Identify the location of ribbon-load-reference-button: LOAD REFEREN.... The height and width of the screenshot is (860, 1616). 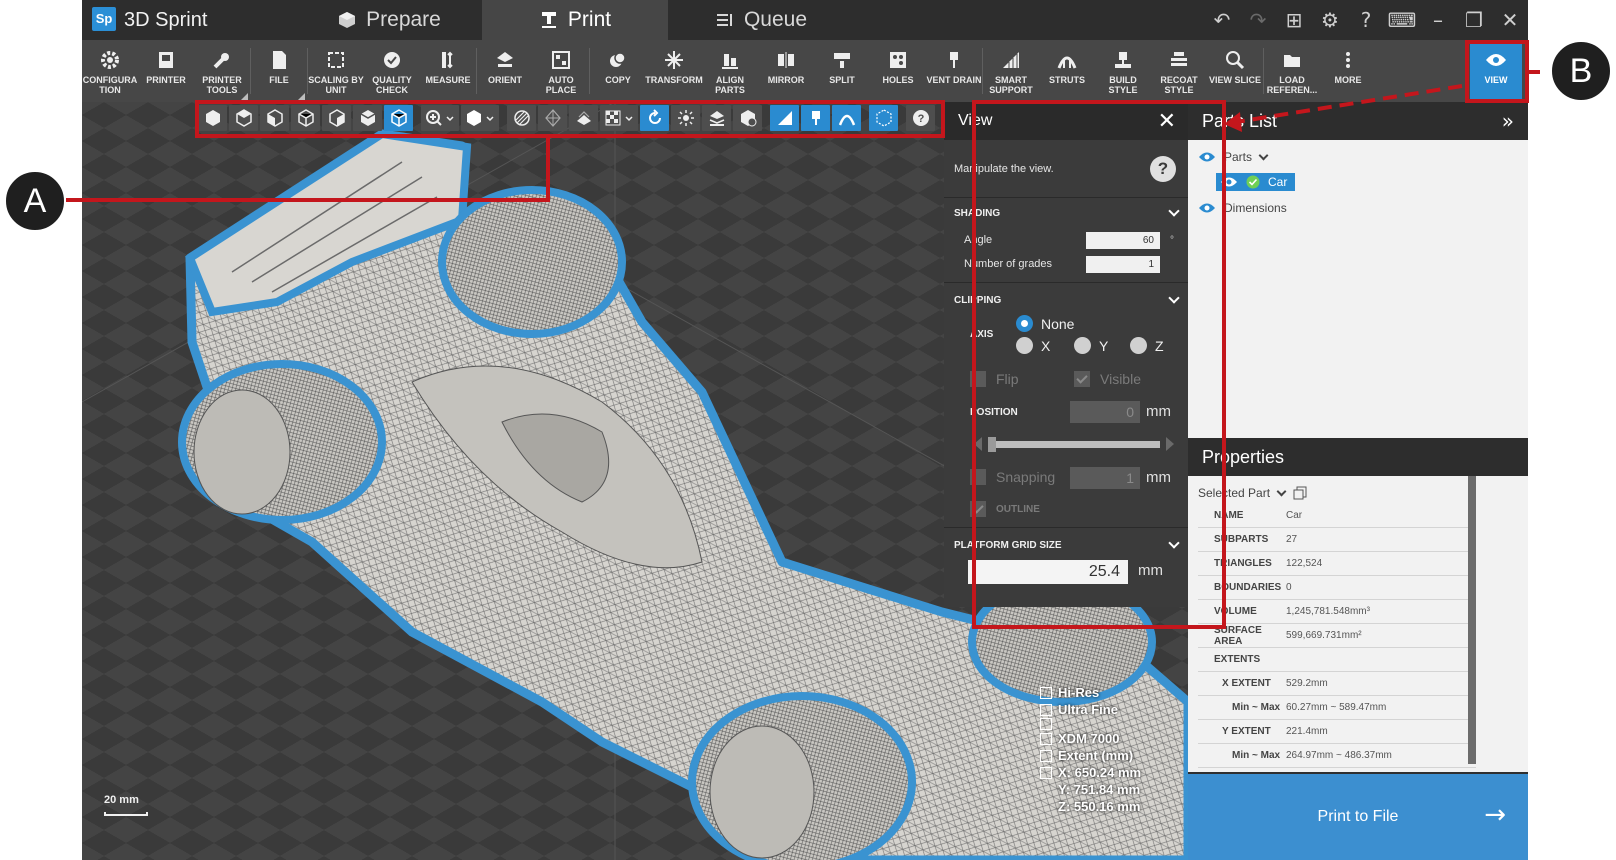
(1292, 71).